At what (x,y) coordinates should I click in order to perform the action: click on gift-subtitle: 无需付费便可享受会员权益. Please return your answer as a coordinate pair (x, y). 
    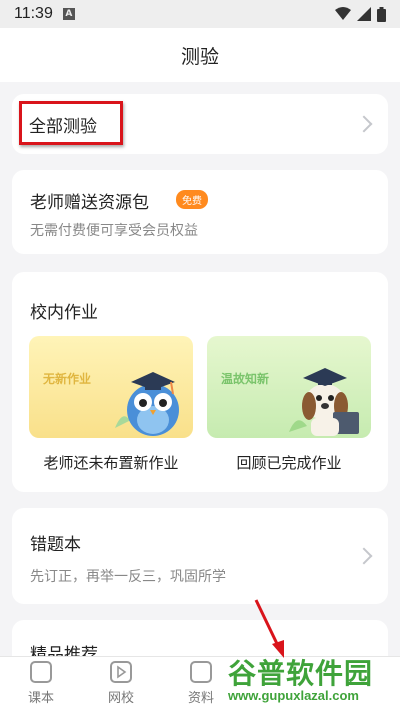
    Looking at the image, I should click on (114, 231).